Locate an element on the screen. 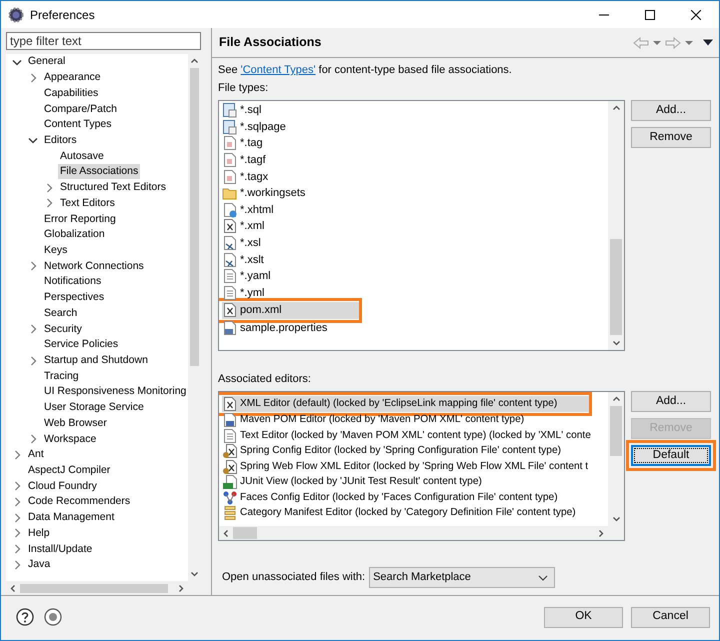 This screenshot has height=641, width=720. list-item: *.xsl is located at coordinates (415, 243).